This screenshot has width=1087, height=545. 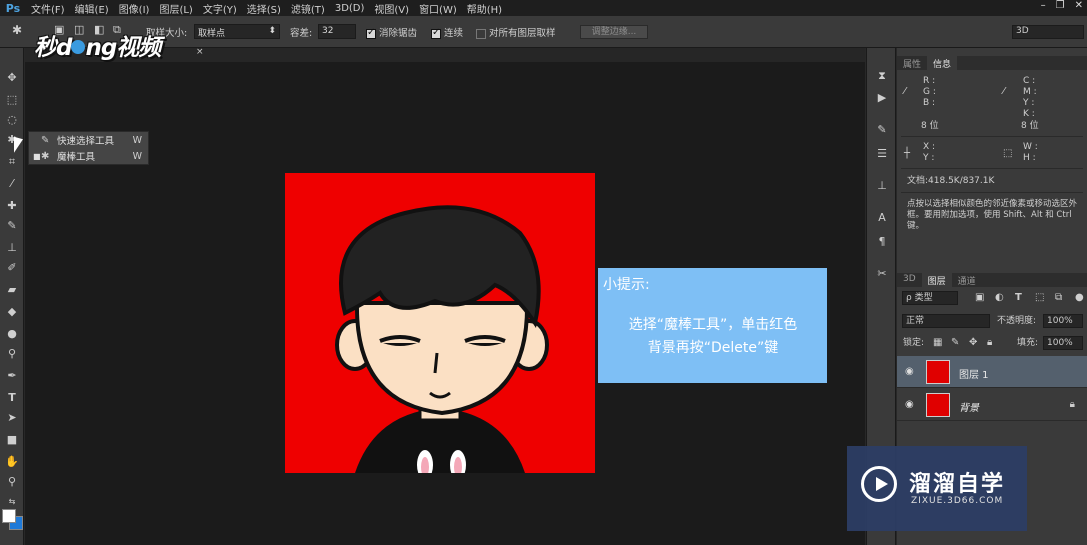 I want to click on lock-transparent-icon: ▦, so click(x=937, y=342).